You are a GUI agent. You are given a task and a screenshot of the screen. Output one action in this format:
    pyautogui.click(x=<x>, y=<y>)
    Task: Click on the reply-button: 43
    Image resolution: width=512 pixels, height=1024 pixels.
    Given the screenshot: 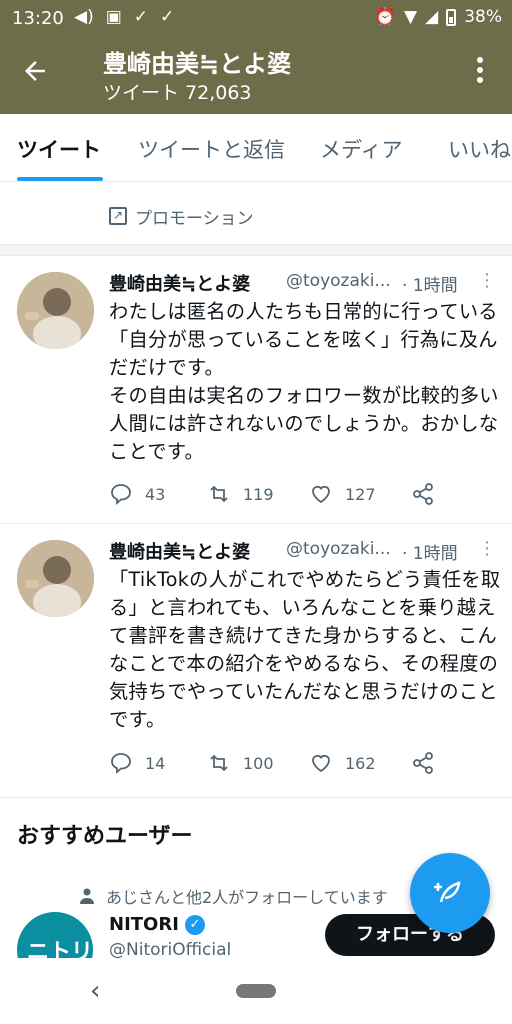 What is the action you would take?
    pyautogui.click(x=137, y=494)
    